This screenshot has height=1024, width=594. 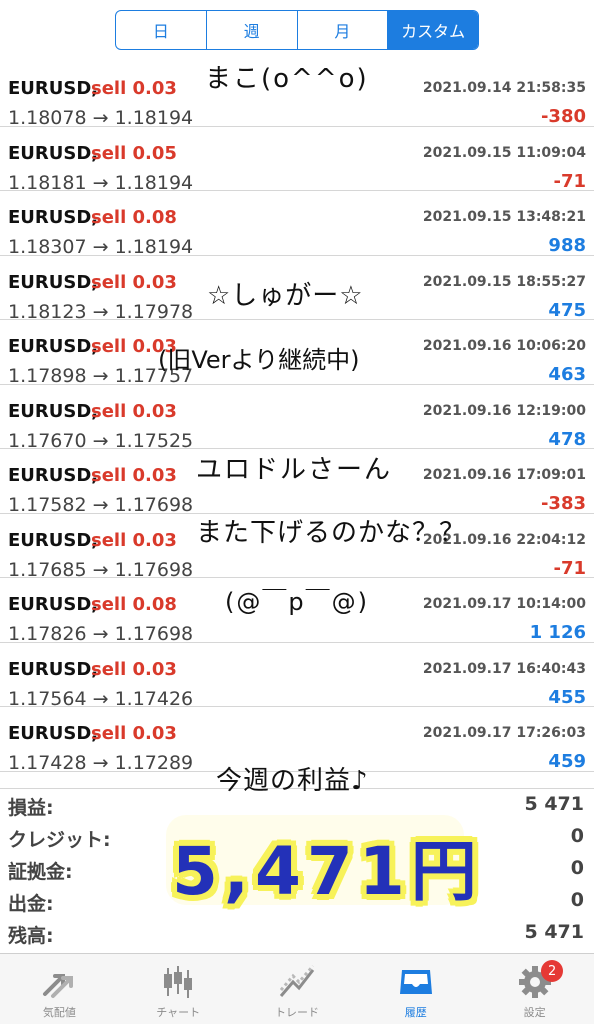 What do you see at coordinates (563, 503) in the screenshot?
I see `trade-profit: -383` at bounding box center [563, 503].